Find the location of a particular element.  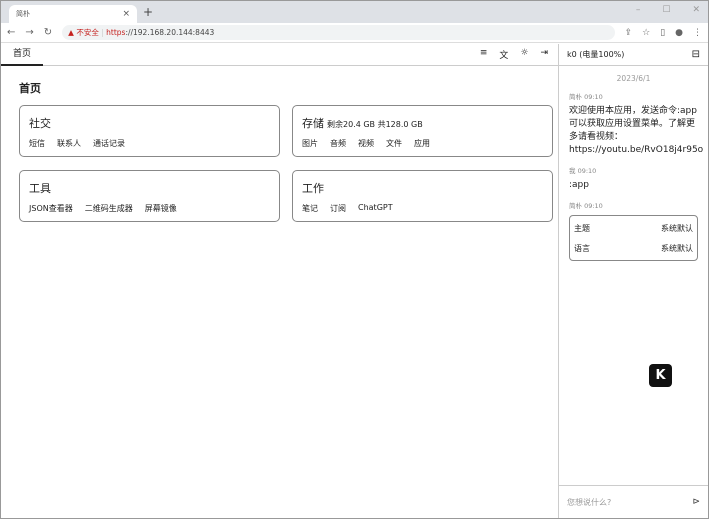

card-link: JSON查看器 is located at coordinates (51, 208).